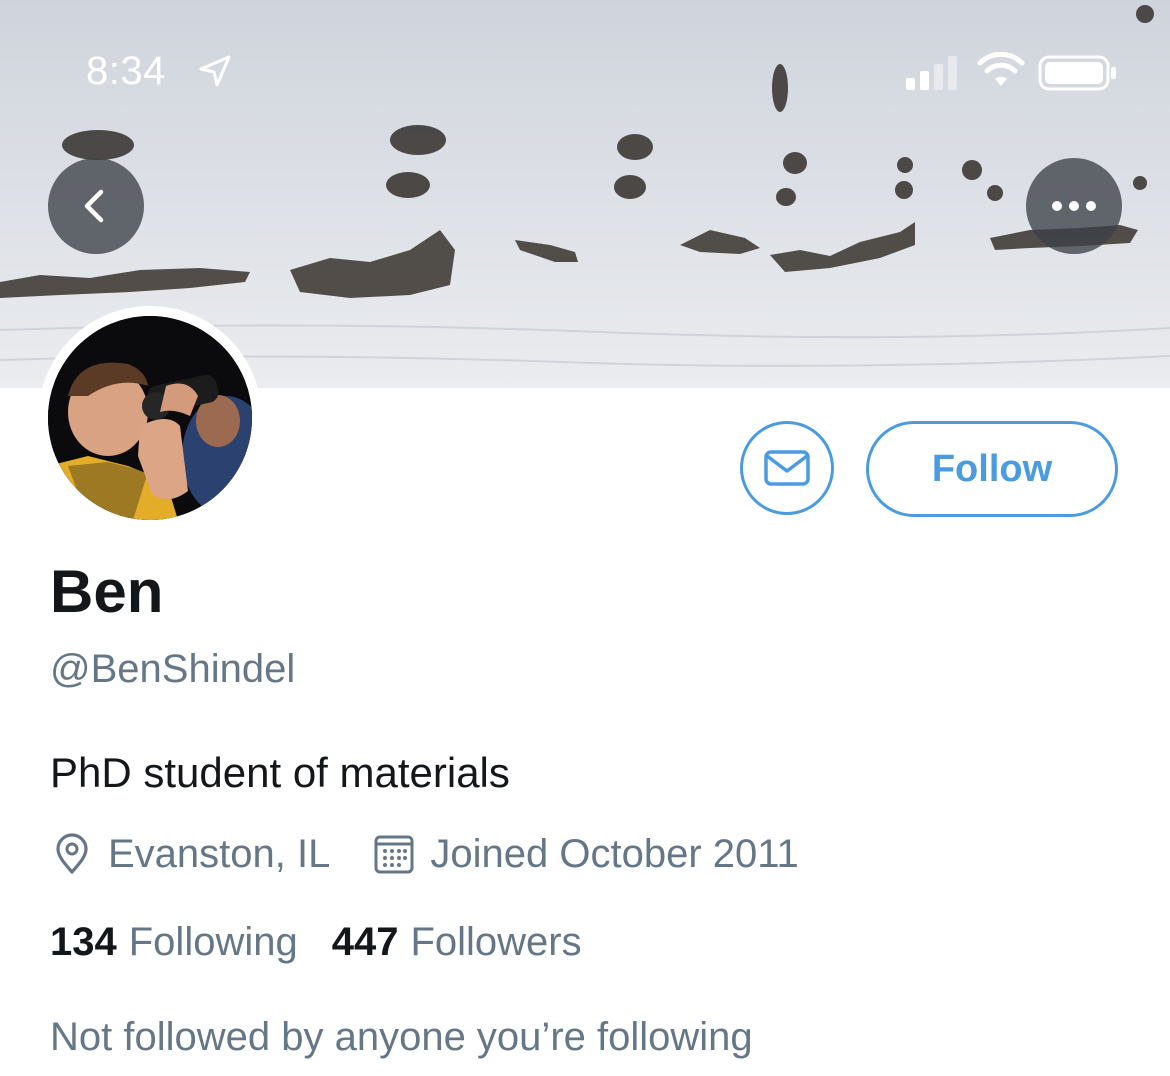 This screenshot has width=1170, height=1076. I want to click on profile-bio: PhD student of materials, so click(280, 772).